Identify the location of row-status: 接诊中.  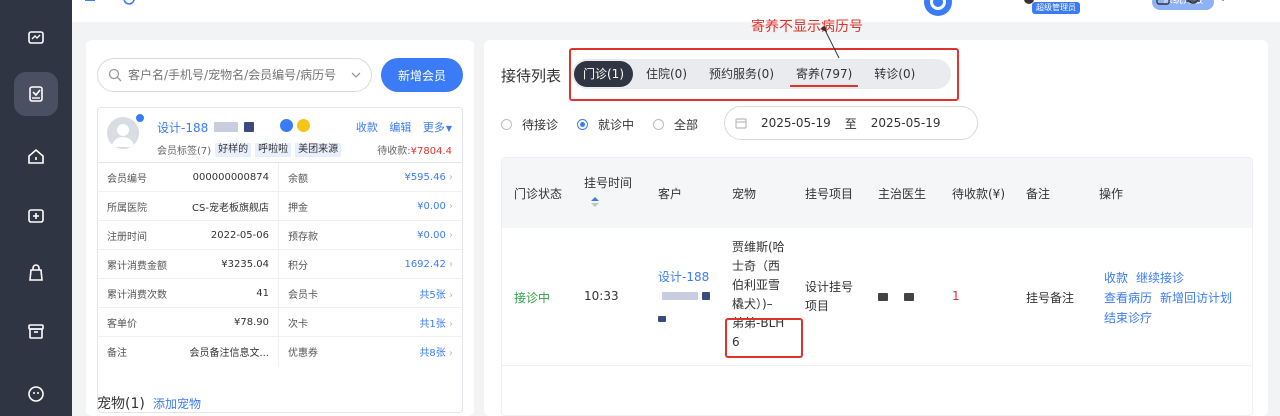
(532, 298).